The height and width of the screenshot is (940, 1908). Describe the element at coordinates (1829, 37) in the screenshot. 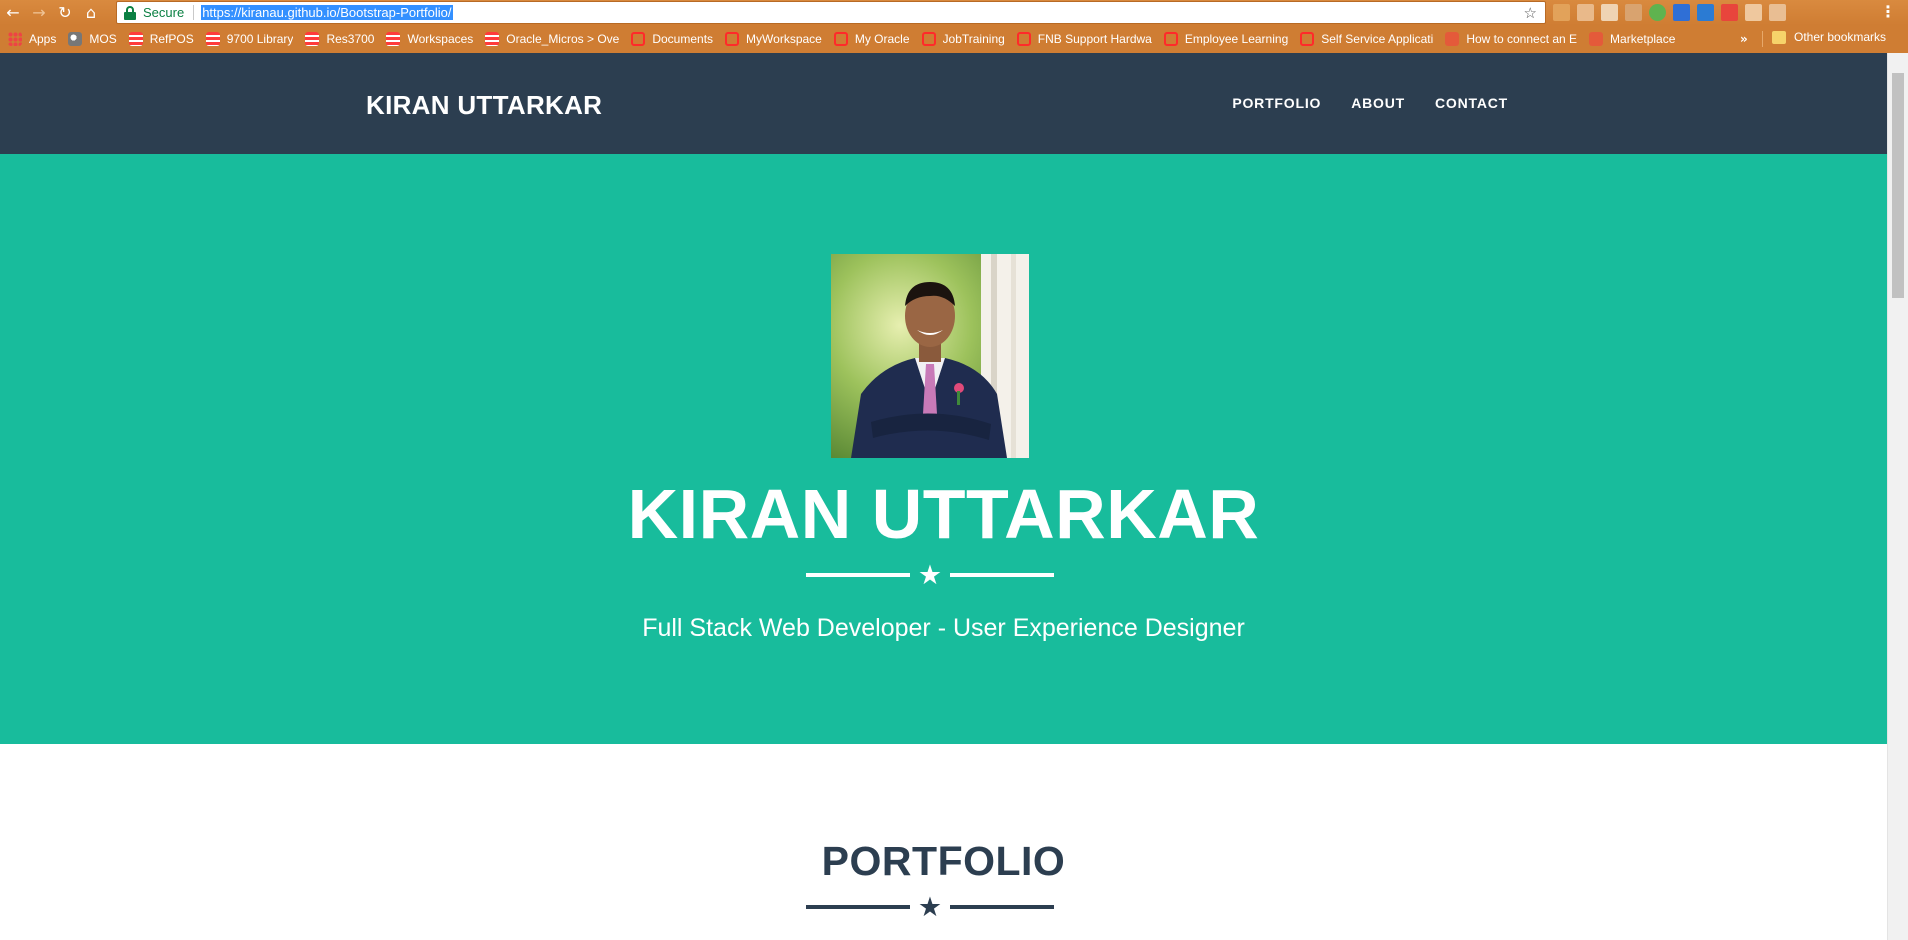

I see `other-bookmarks: Other bookmarks` at that location.